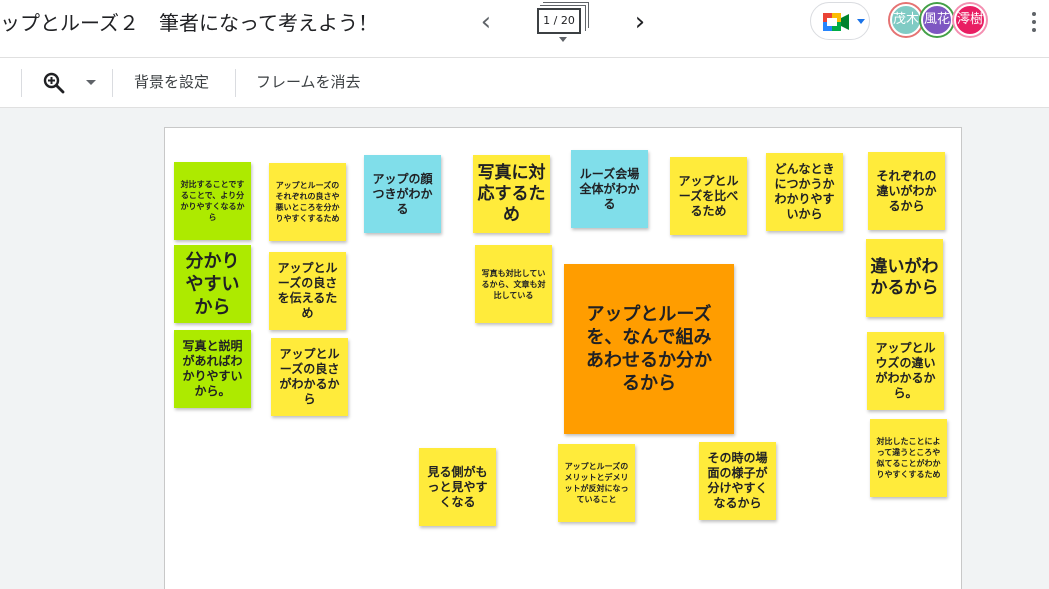  Describe the element at coordinates (524, 83) in the screenshot. I see `frame-toolbar: 背景を設定 フレームを消去` at that location.